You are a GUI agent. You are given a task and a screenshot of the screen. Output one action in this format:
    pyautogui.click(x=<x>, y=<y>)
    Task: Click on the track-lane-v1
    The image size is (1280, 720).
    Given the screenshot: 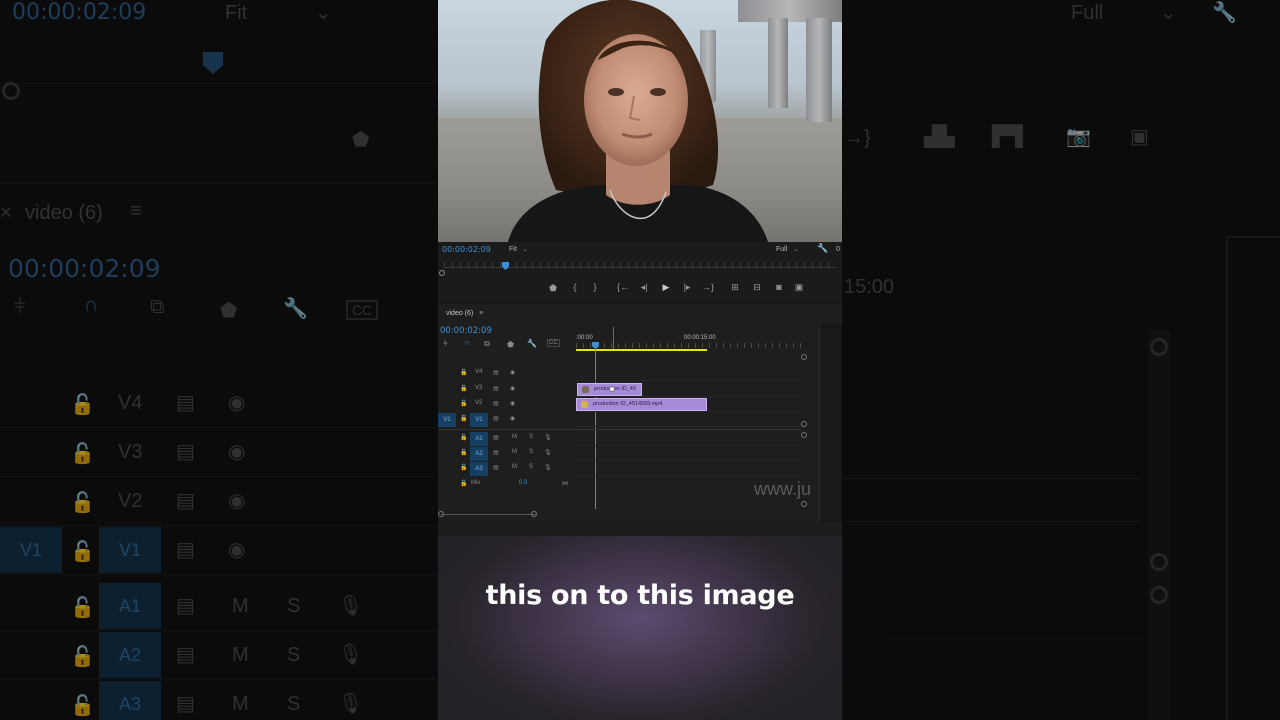 What is the action you would take?
    pyautogui.click(x=689, y=420)
    